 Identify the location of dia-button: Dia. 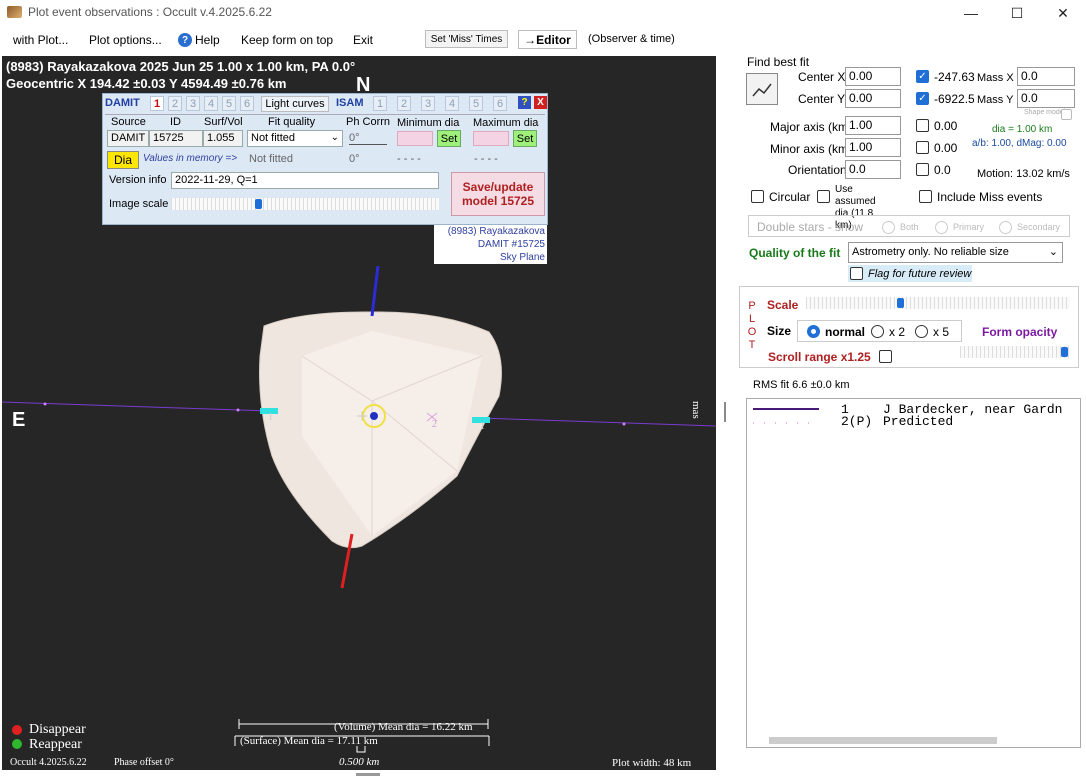
(123, 160).